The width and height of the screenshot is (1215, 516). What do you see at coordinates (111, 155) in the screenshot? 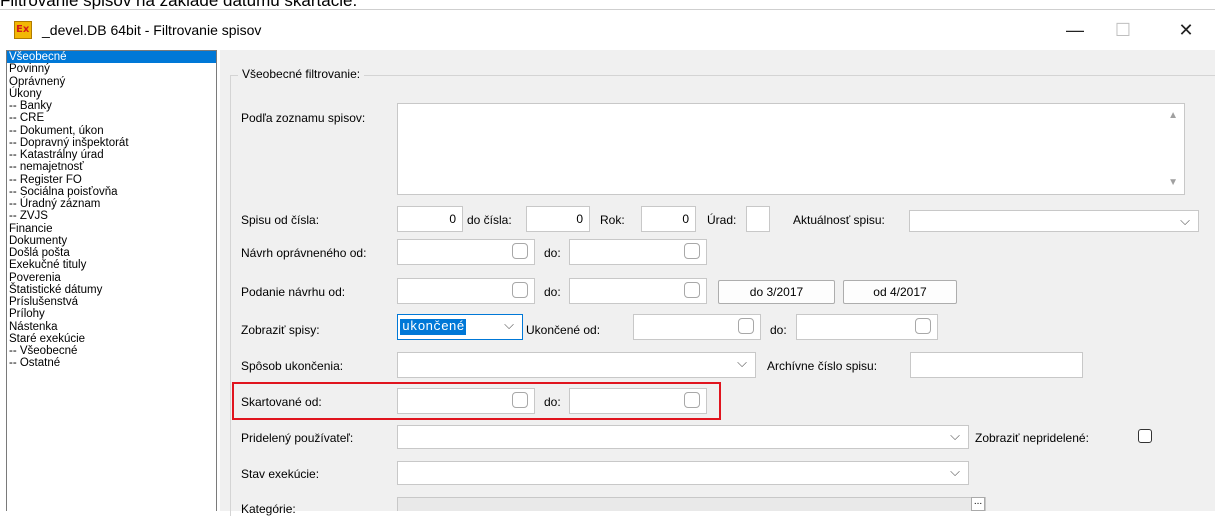
I see `sidebar-item-katastralny-urad: -- Katastrálny úrad` at bounding box center [111, 155].